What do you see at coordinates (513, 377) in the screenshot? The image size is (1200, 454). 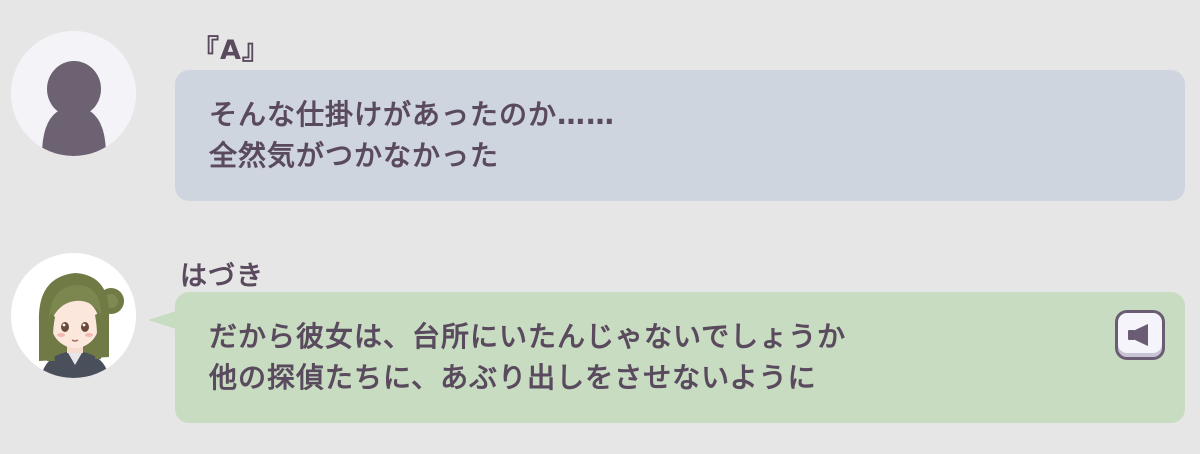 I see `message-line: 他の探偵たちに、あぶり出しをさせないように` at bounding box center [513, 377].